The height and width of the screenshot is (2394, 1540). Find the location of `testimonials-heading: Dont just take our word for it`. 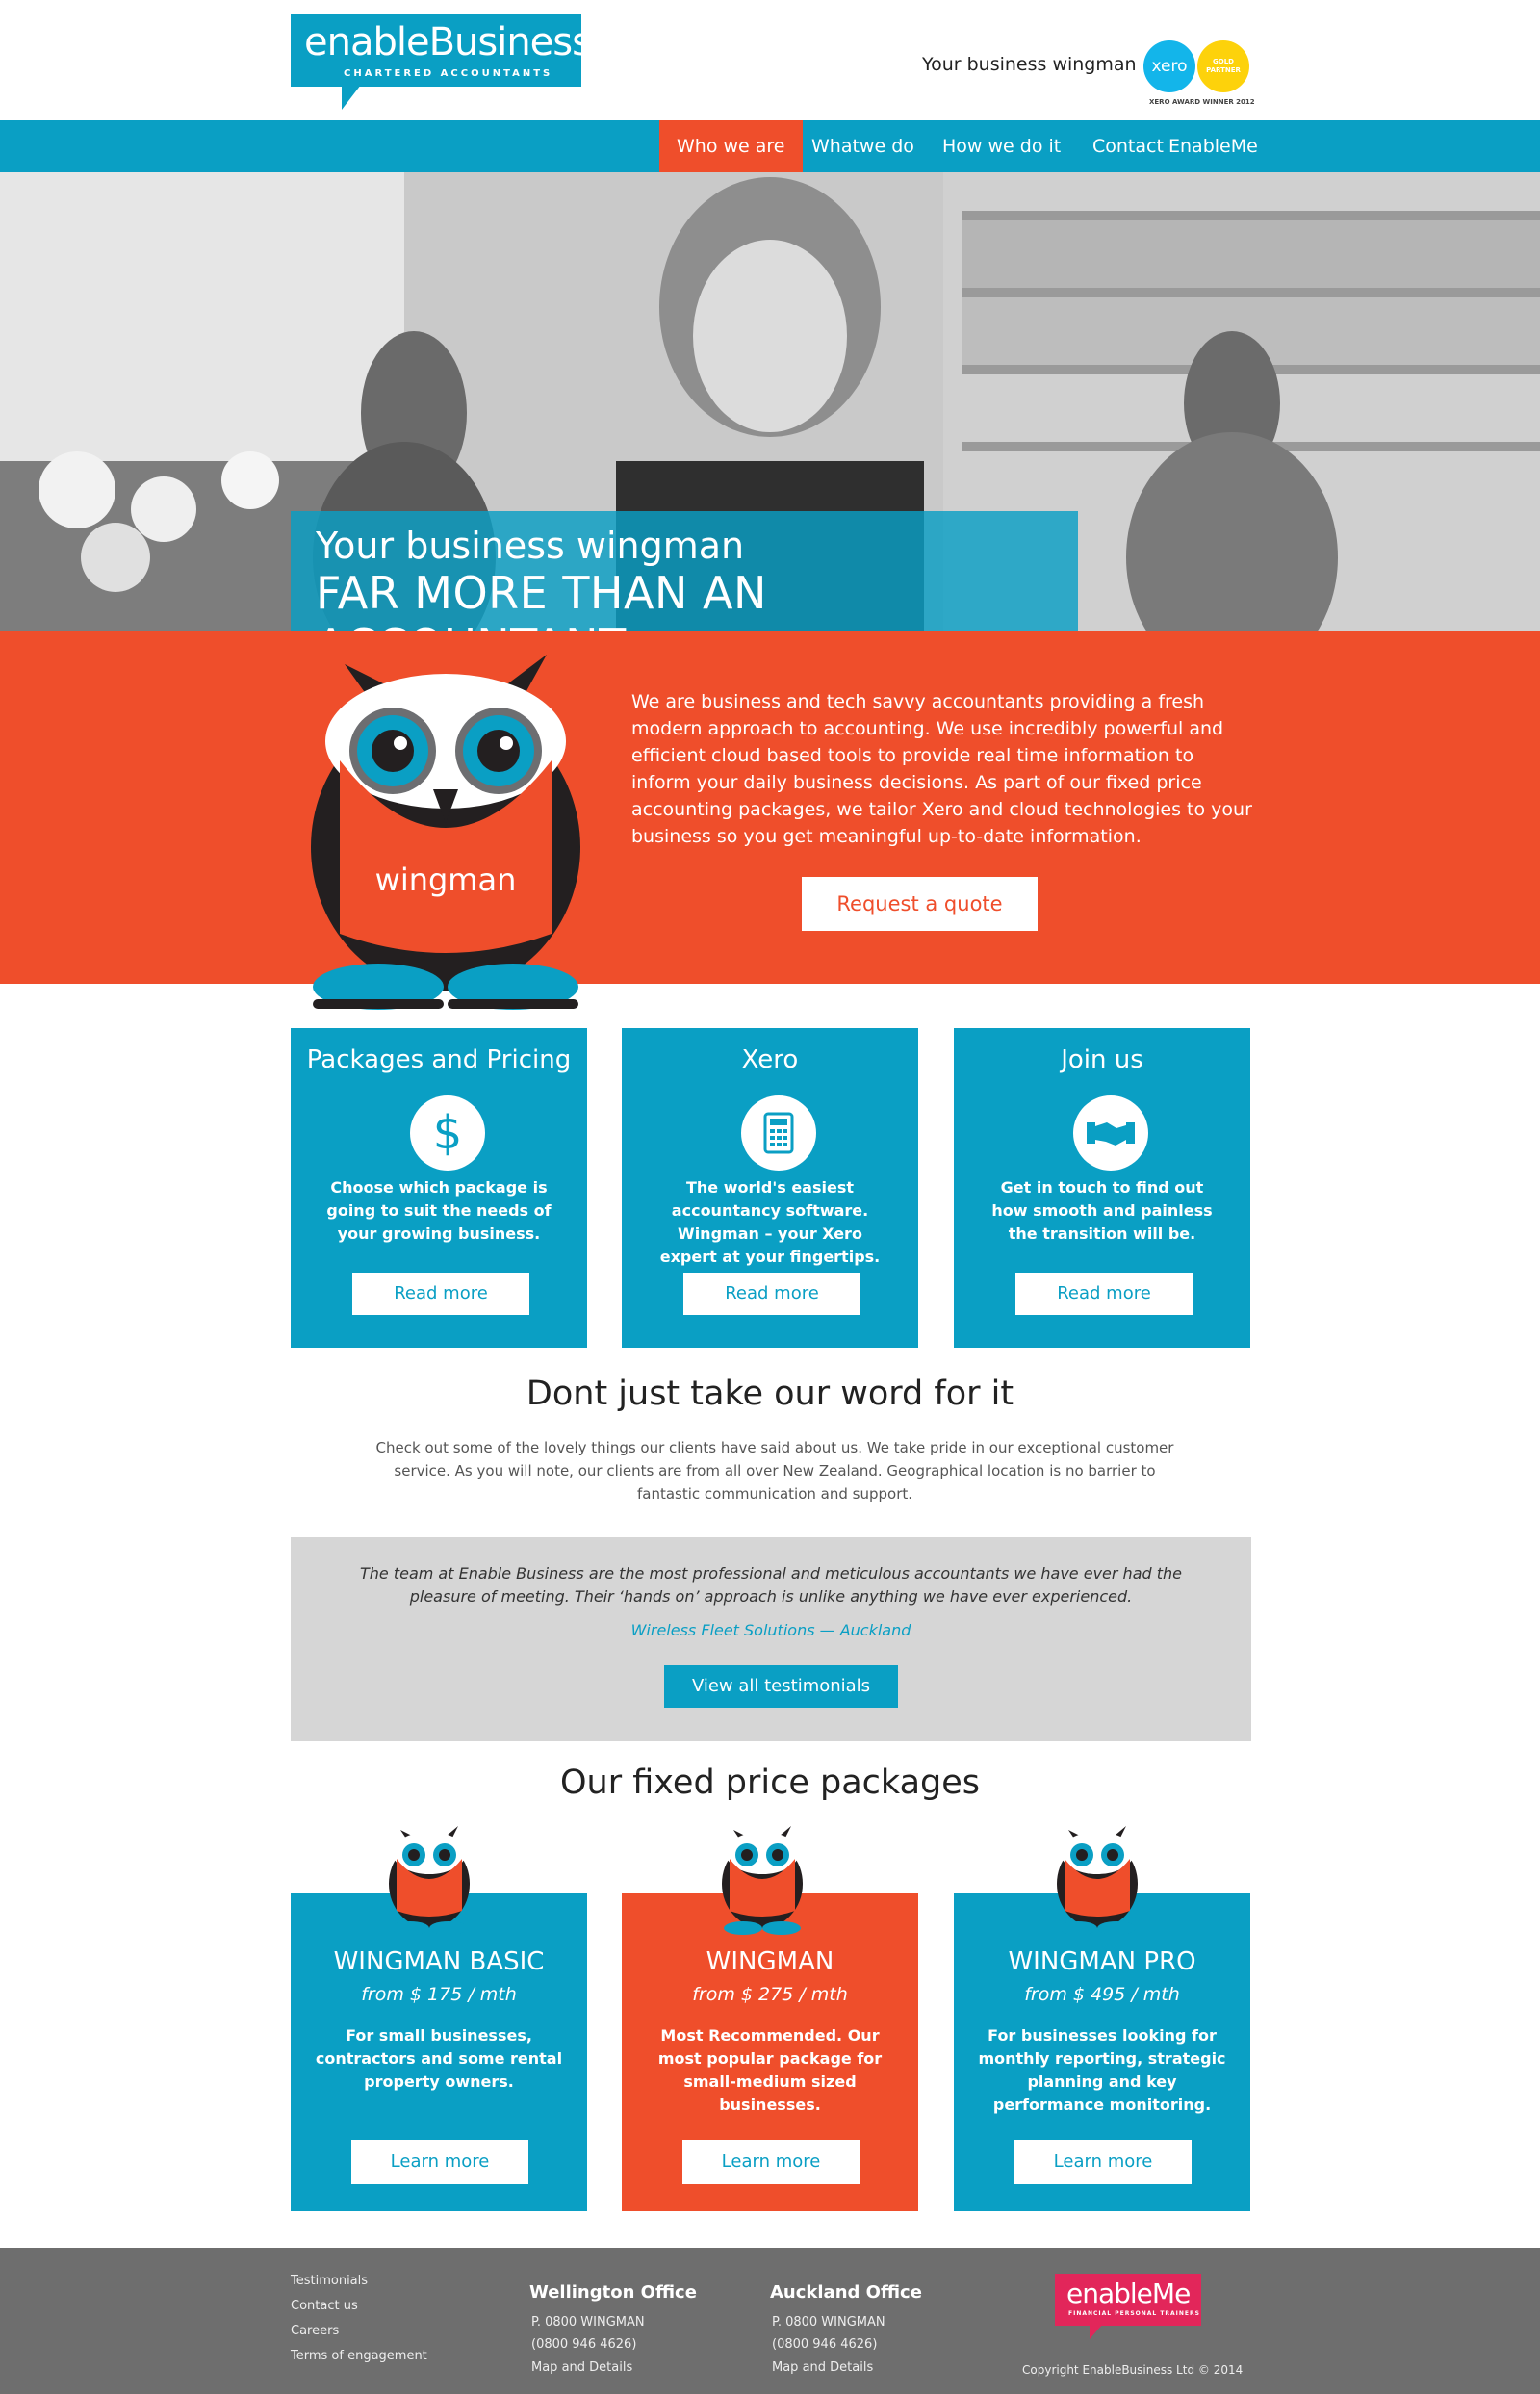

testimonials-heading: Dont just take our word for it is located at coordinates (770, 1394).